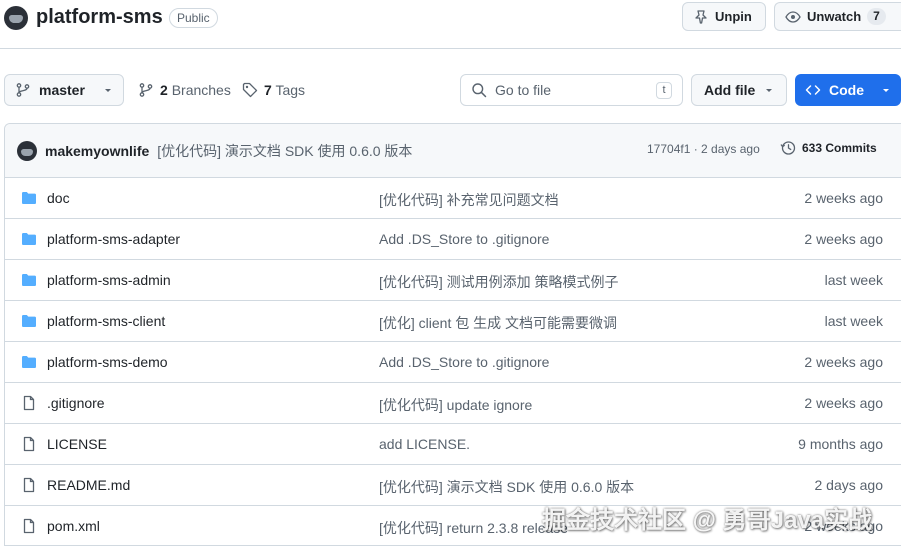  What do you see at coordinates (113, 239) in the screenshot?
I see `file-name-link: platform-sms-adapter` at bounding box center [113, 239].